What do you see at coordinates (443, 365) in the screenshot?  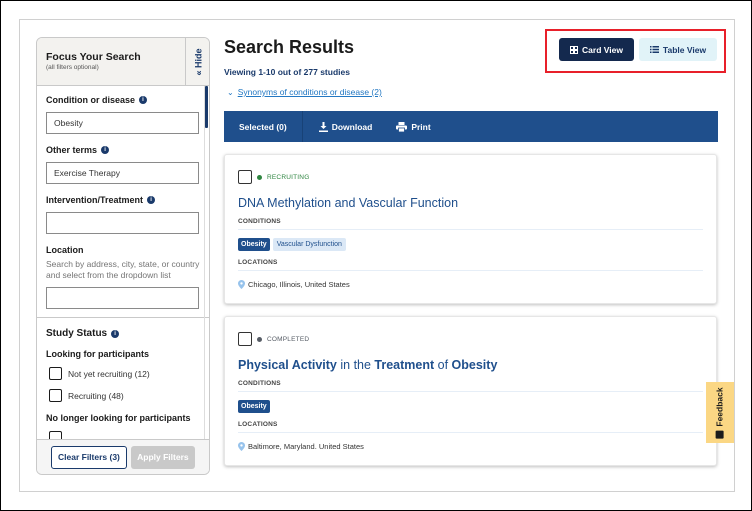 I see `title-part: of` at bounding box center [443, 365].